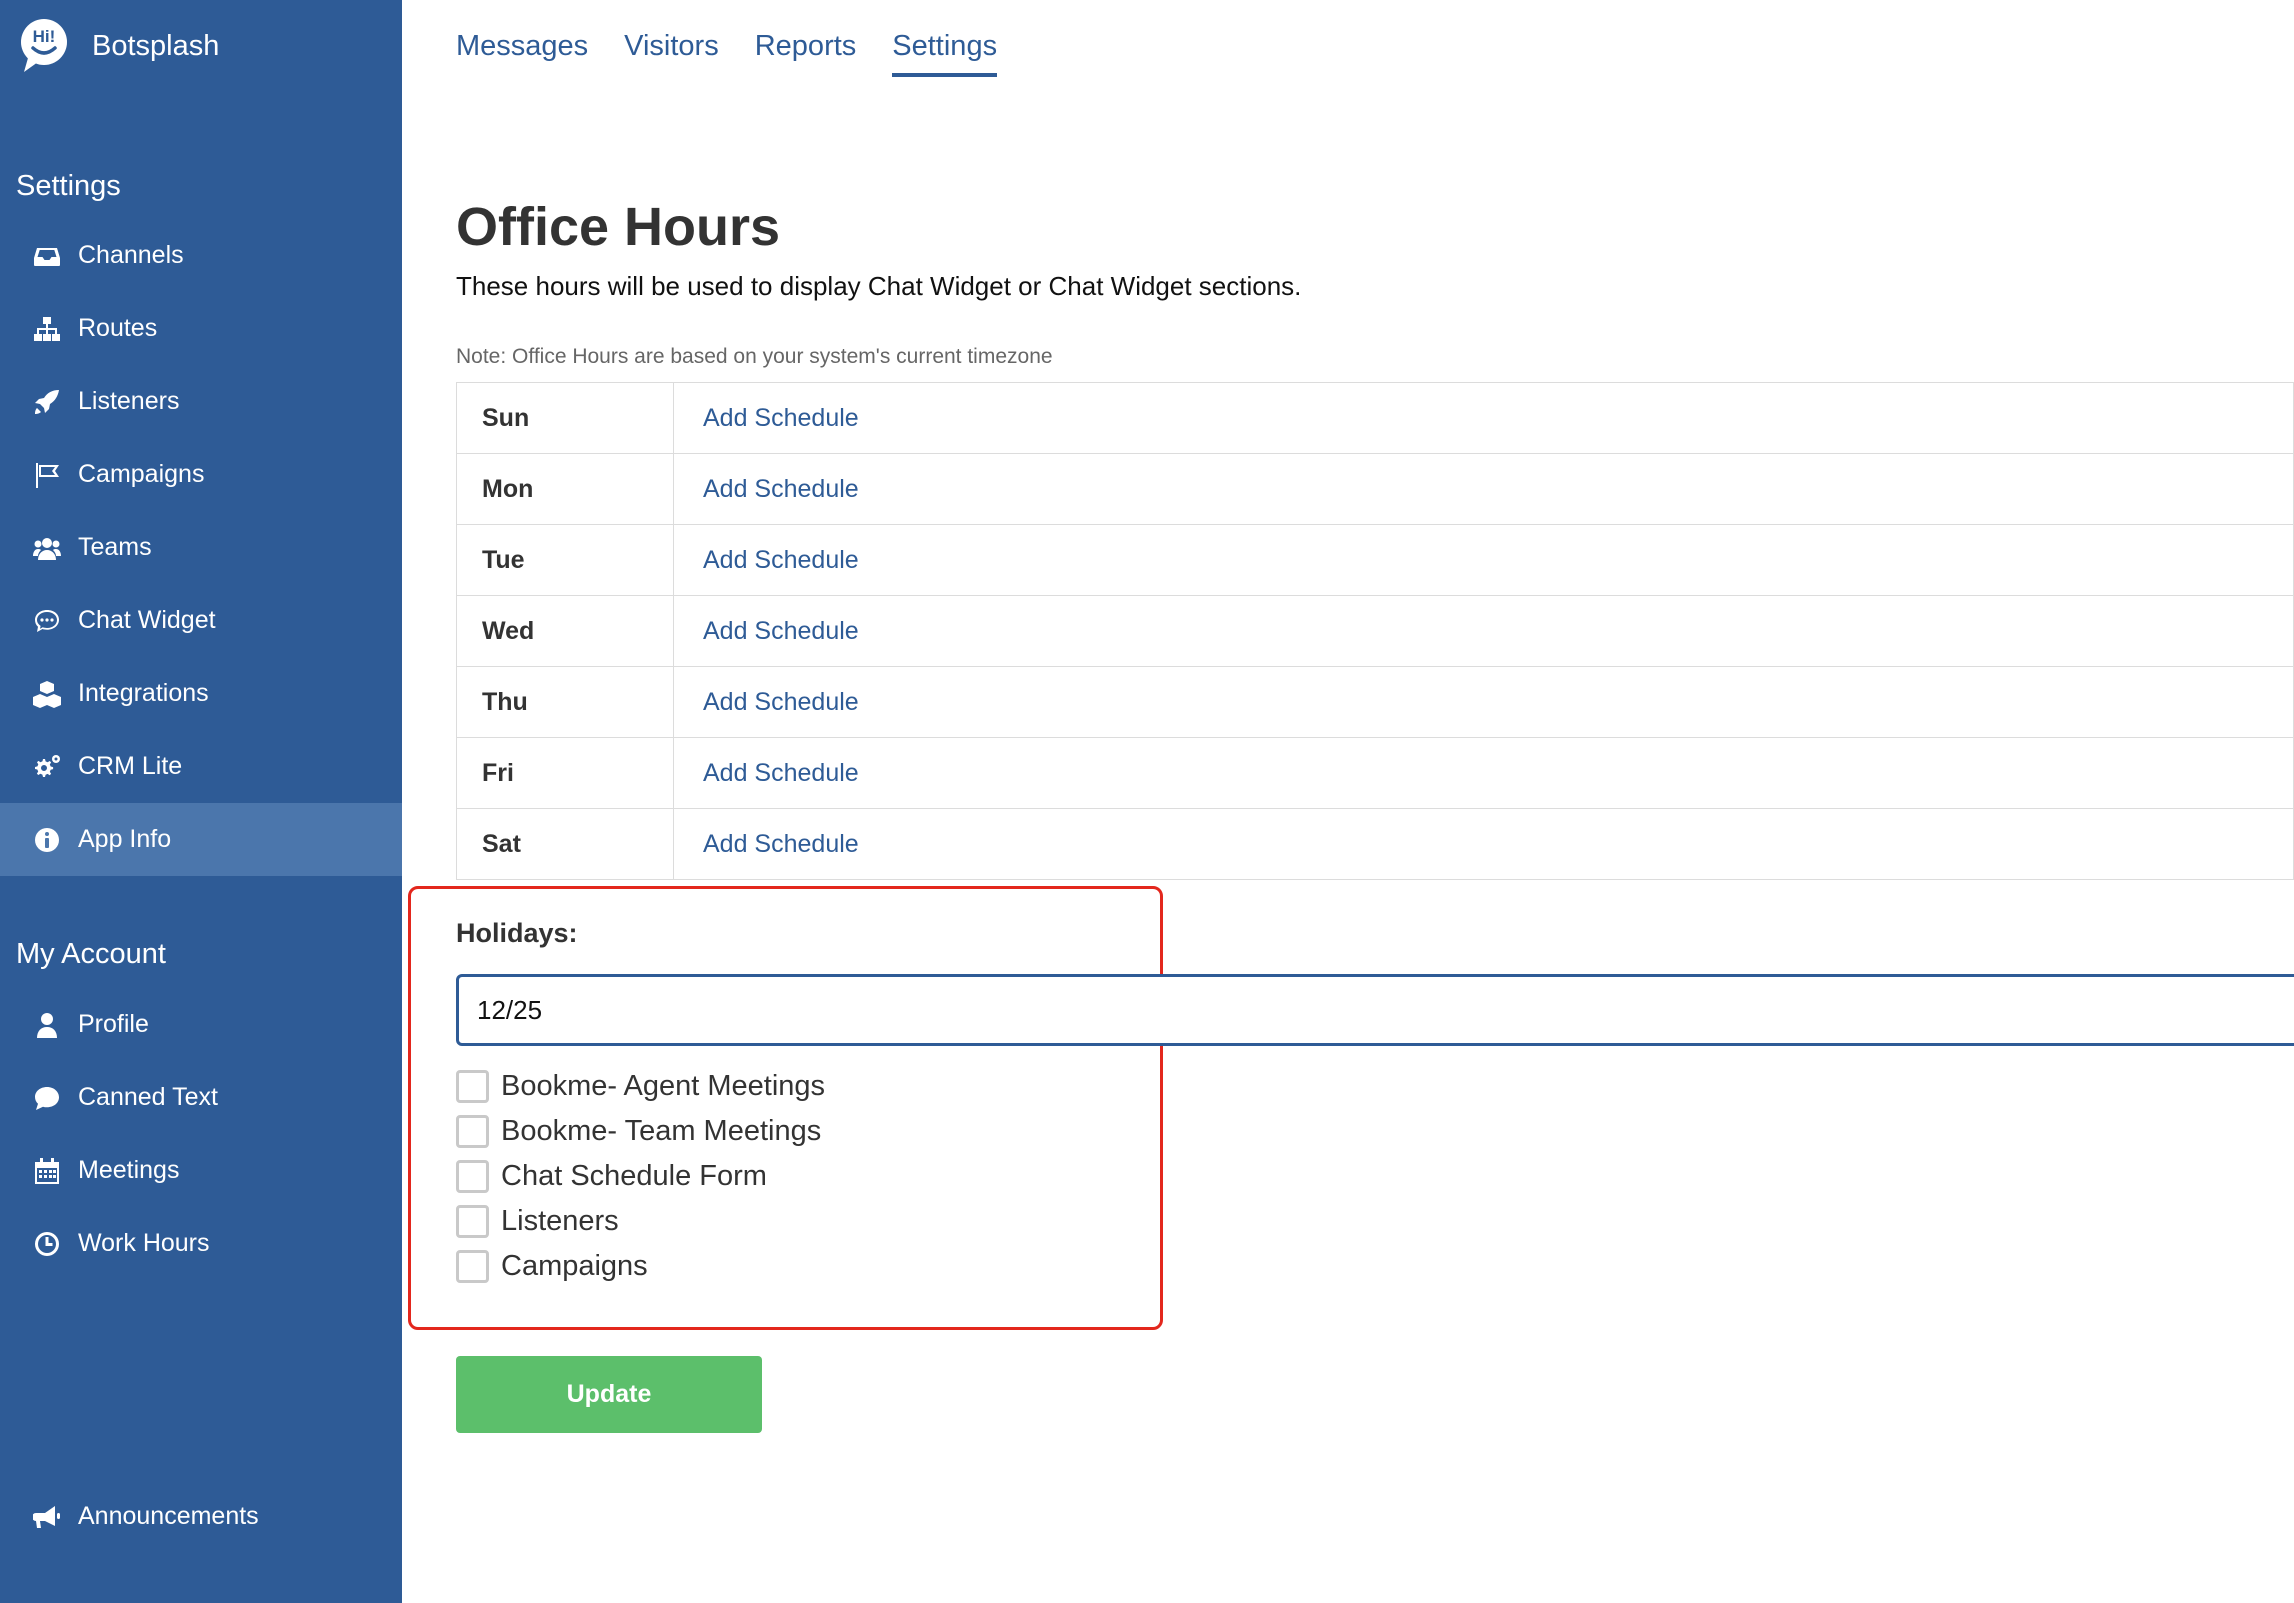 The image size is (2294, 1603). What do you see at coordinates (47, 256) in the screenshot?
I see `inbox-icon` at bounding box center [47, 256].